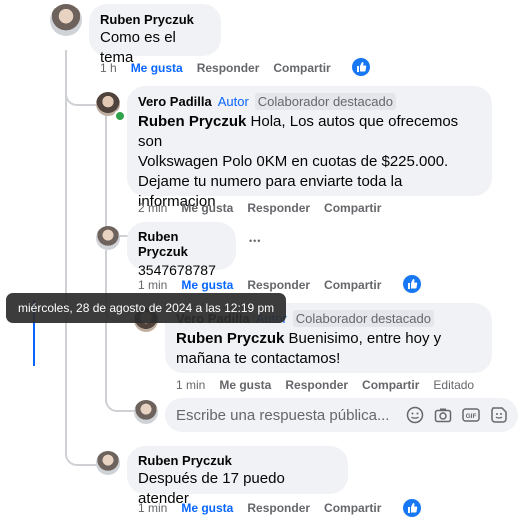 Image resolution: width=530 pixels, height=522 pixels. What do you see at coordinates (233, 101) in the screenshot?
I see `author-role: Autor` at bounding box center [233, 101].